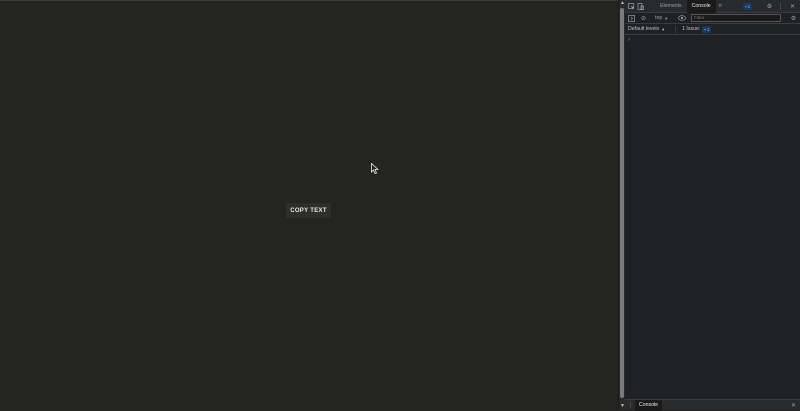 The height and width of the screenshot is (411, 800). I want to click on devtools-drawer: ⋮ Console ✕, so click(712, 405).